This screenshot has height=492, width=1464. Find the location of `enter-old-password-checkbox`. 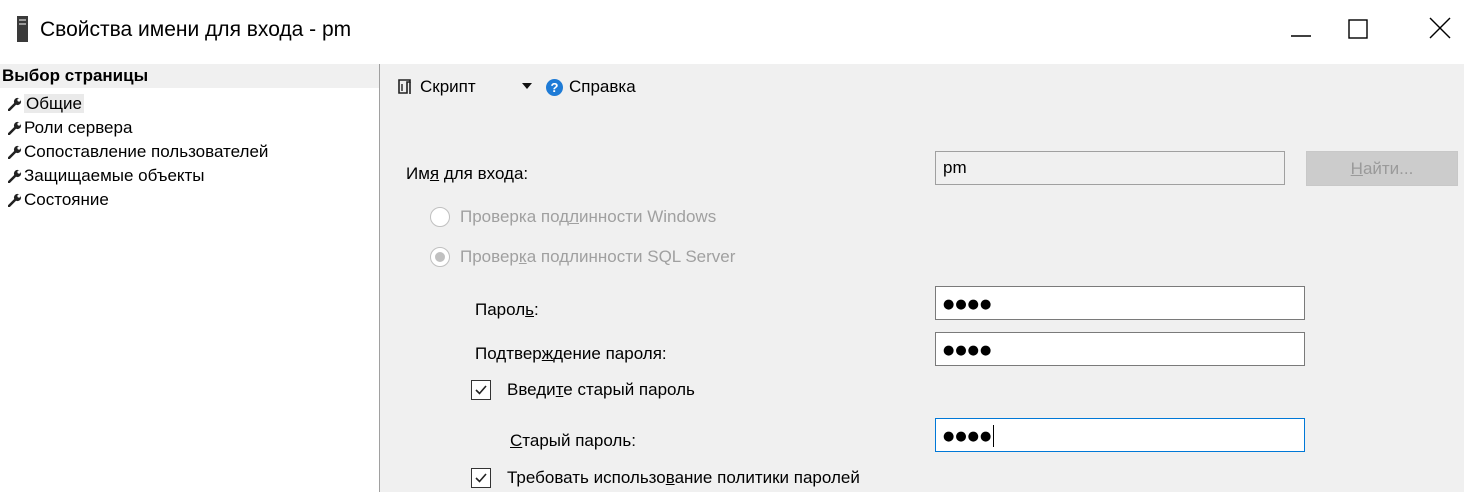

enter-old-password-checkbox is located at coordinates (481, 390).